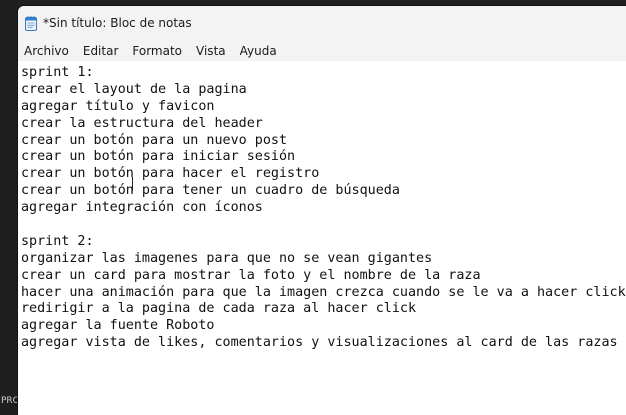  I want to click on text-line, so click(323, 225).